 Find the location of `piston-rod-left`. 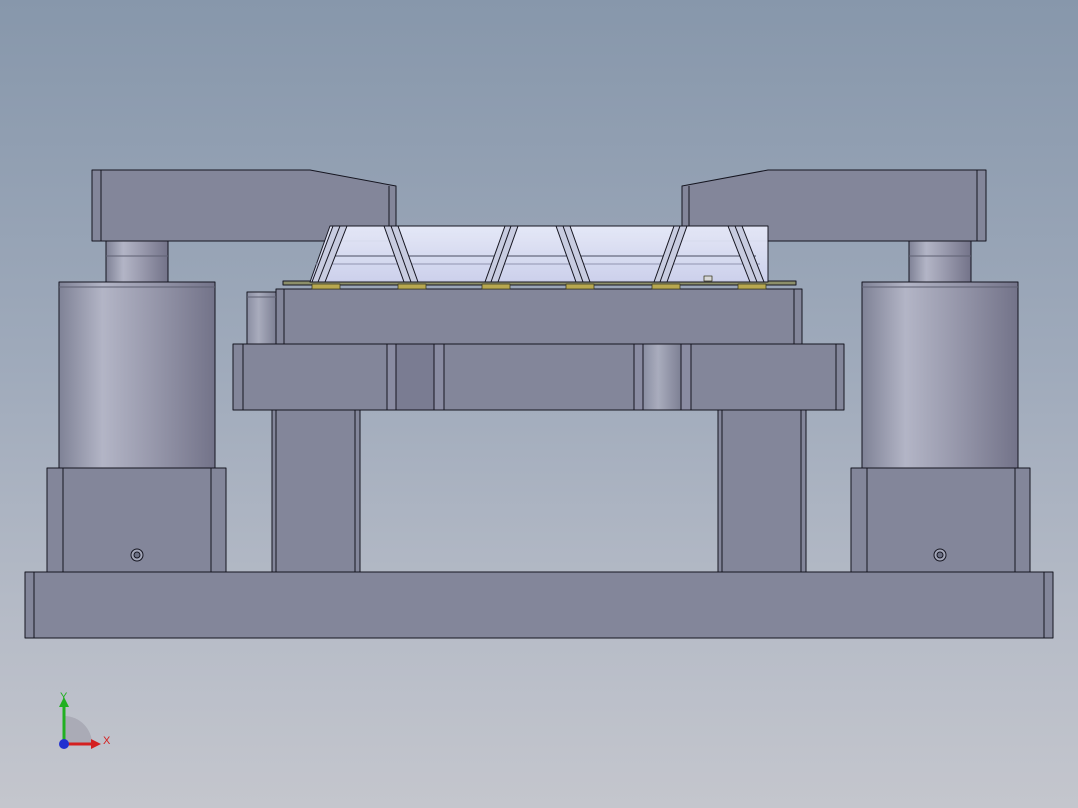

piston-rod-left is located at coordinates (137, 261).